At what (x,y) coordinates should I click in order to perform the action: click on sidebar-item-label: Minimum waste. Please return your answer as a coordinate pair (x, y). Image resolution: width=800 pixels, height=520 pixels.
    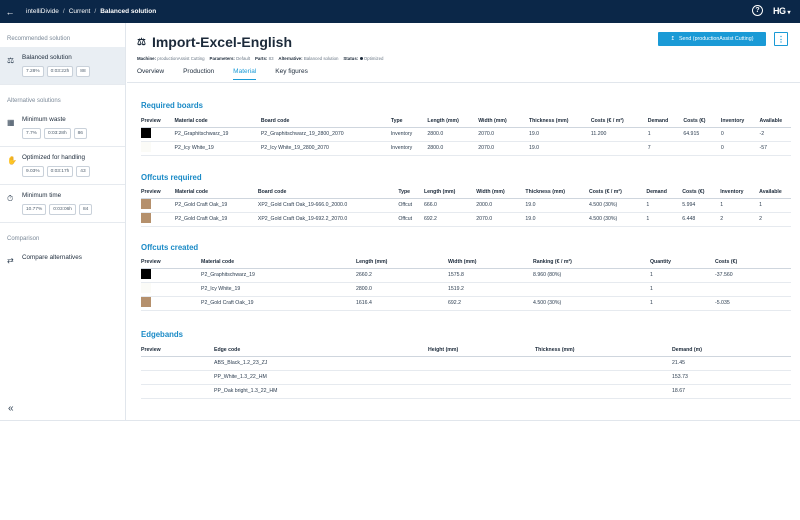
    Looking at the image, I should click on (44, 119).